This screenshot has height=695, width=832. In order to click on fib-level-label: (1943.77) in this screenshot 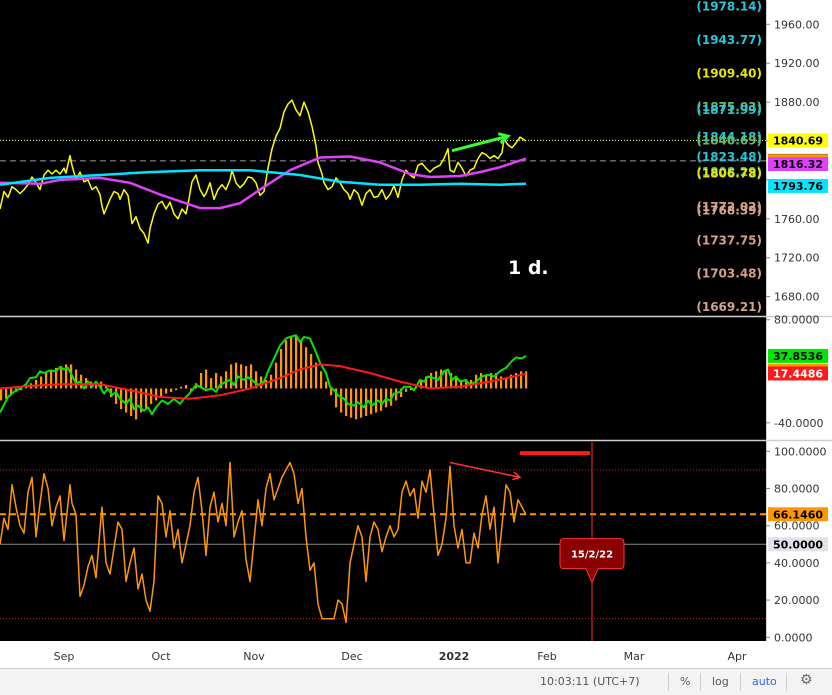, I will do `click(729, 40)`.